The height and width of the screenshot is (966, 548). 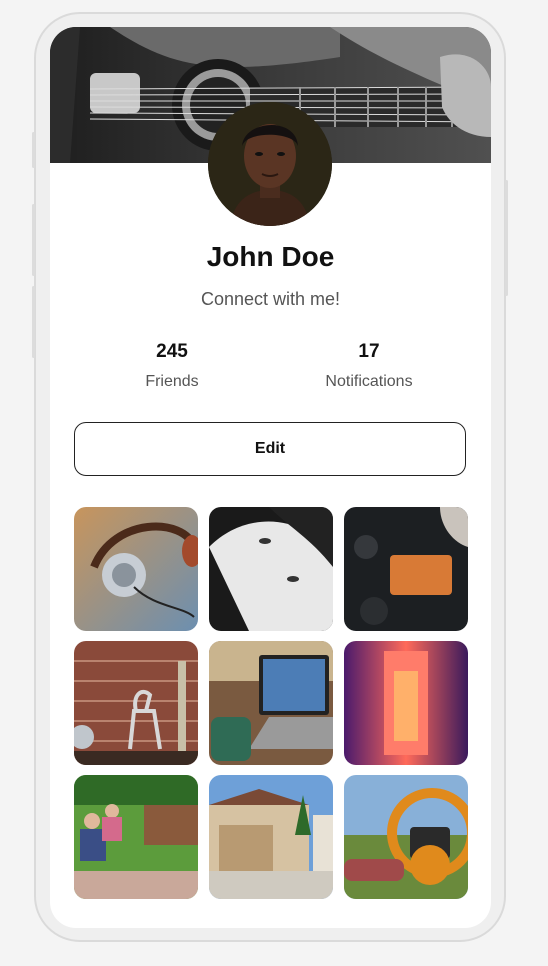 What do you see at coordinates (136, 703) in the screenshot?
I see `gallery-photo-deer-figurine` at bounding box center [136, 703].